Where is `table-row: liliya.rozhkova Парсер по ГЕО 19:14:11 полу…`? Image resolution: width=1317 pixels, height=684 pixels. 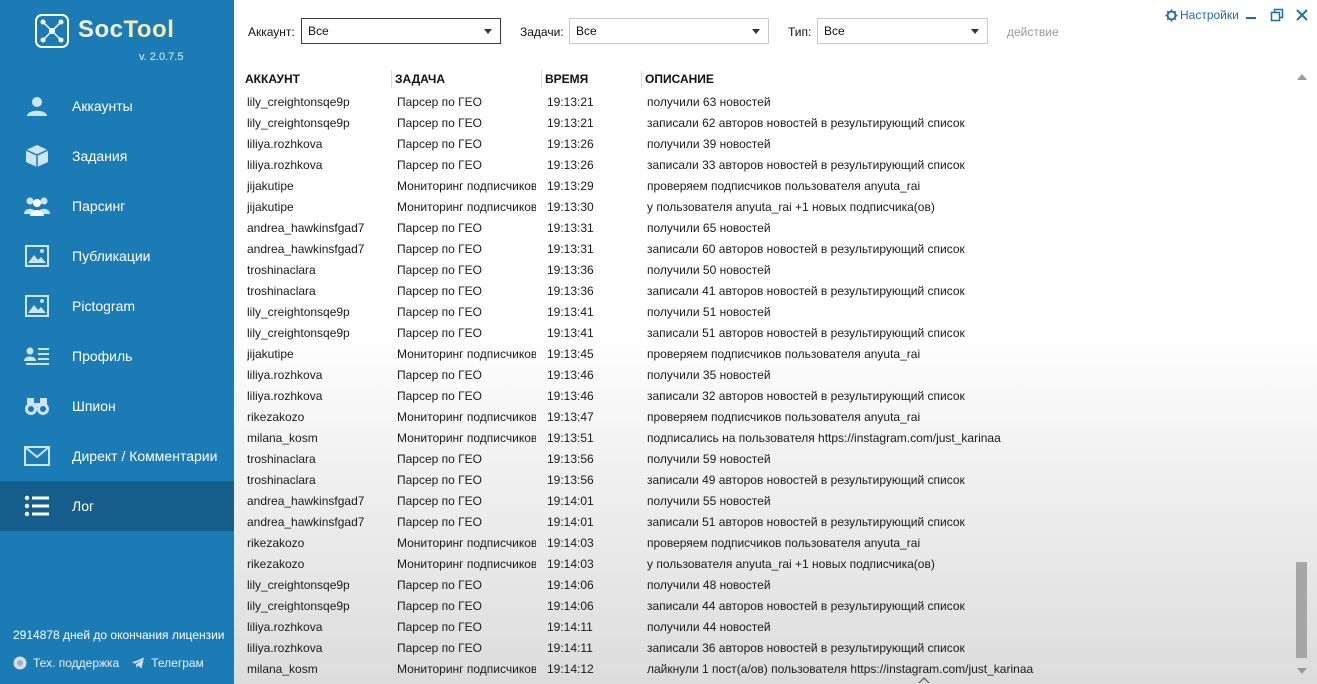
table-row: liliya.rozhkova Парсер по ГЕО 19:14:11 полу… is located at coordinates (764, 627).